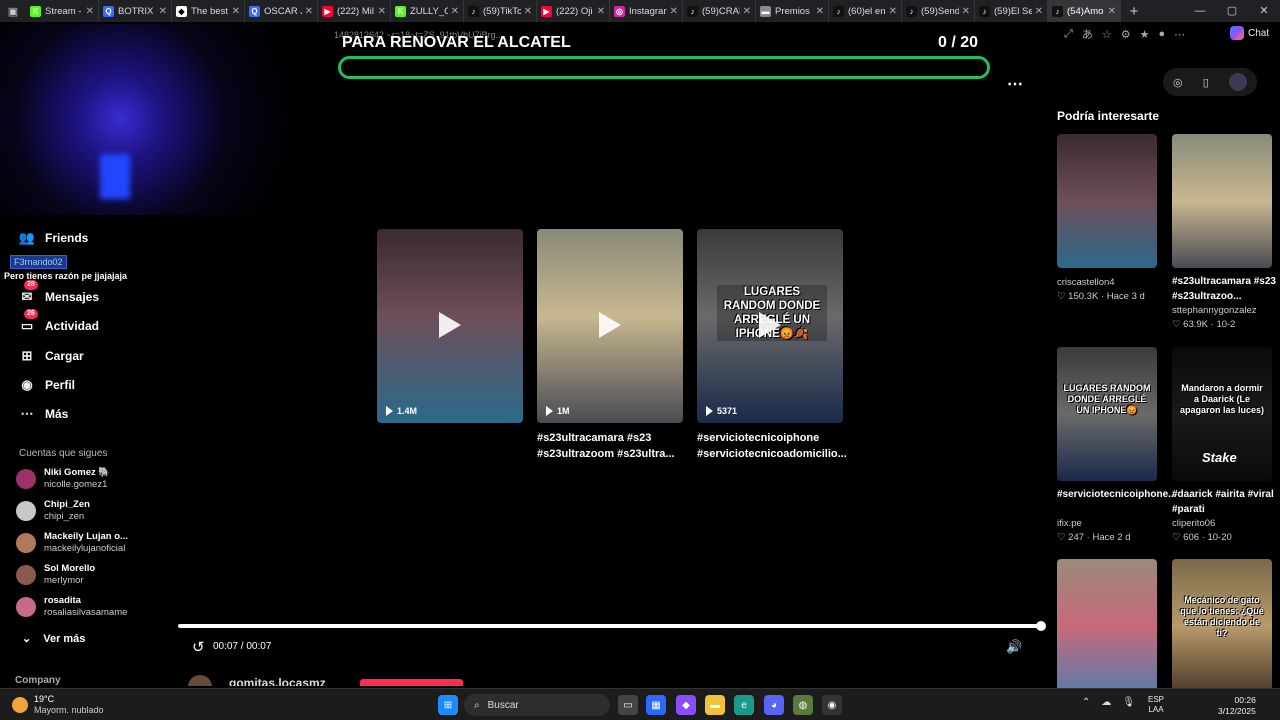 This screenshot has width=1280, height=720. What do you see at coordinates (1068, 34) in the screenshot?
I see `open-app-icon: ⤢` at bounding box center [1068, 34].